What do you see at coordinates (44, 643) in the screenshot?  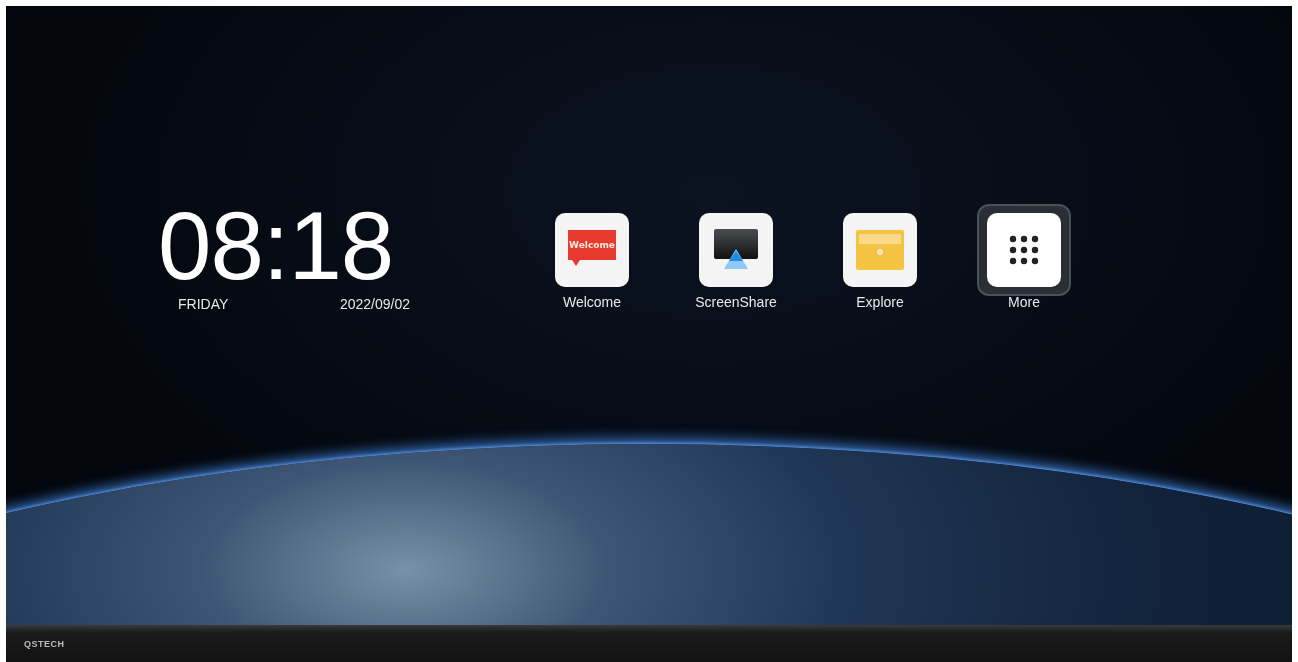 I see `brand-logo: QSTECH` at bounding box center [44, 643].